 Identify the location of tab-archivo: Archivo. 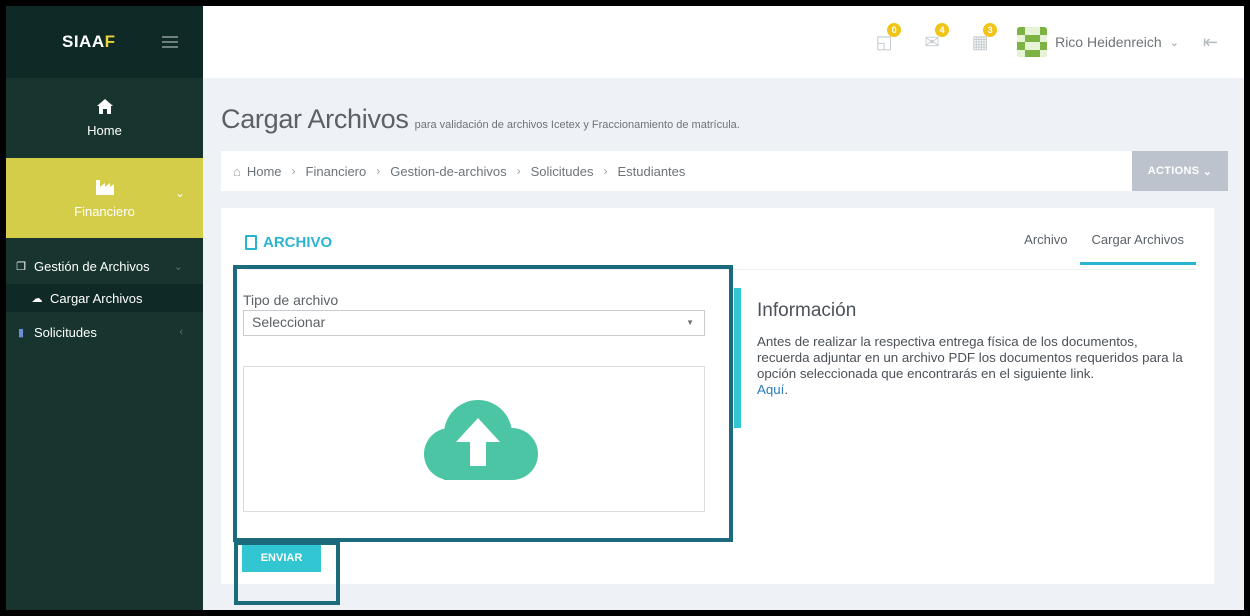
(1045, 248).